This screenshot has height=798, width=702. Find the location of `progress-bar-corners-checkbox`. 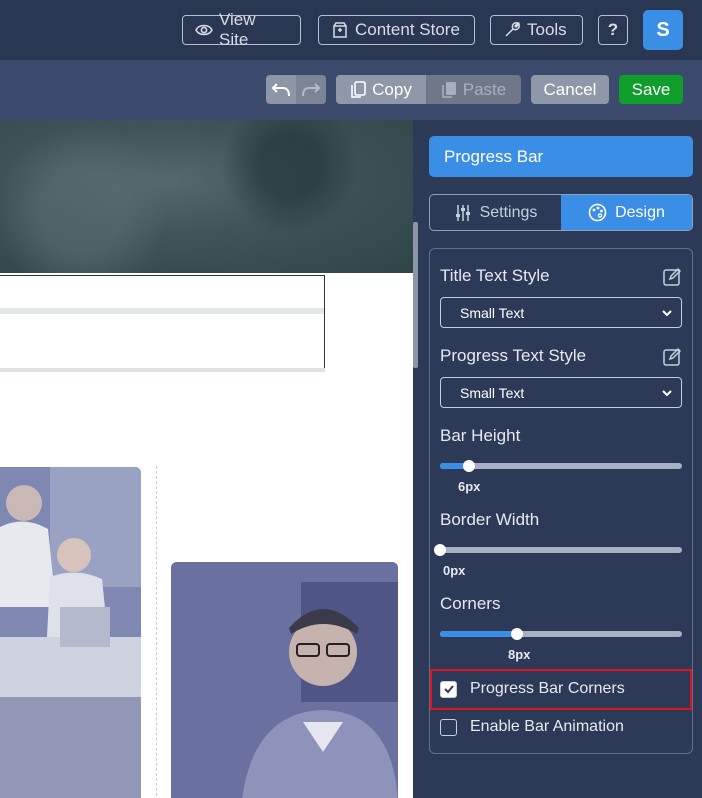

progress-bar-corners-checkbox is located at coordinates (448, 689).